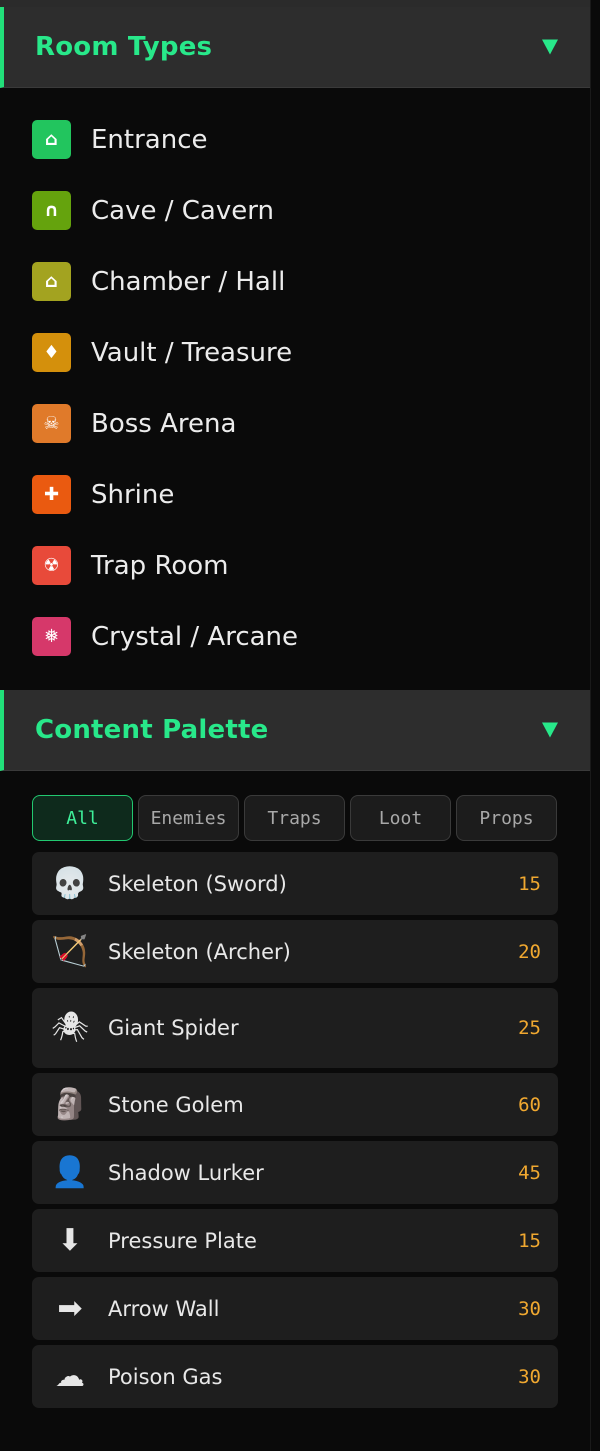  What do you see at coordinates (70, 1308) in the screenshot?
I see `right-arrow-icon: ➡` at bounding box center [70, 1308].